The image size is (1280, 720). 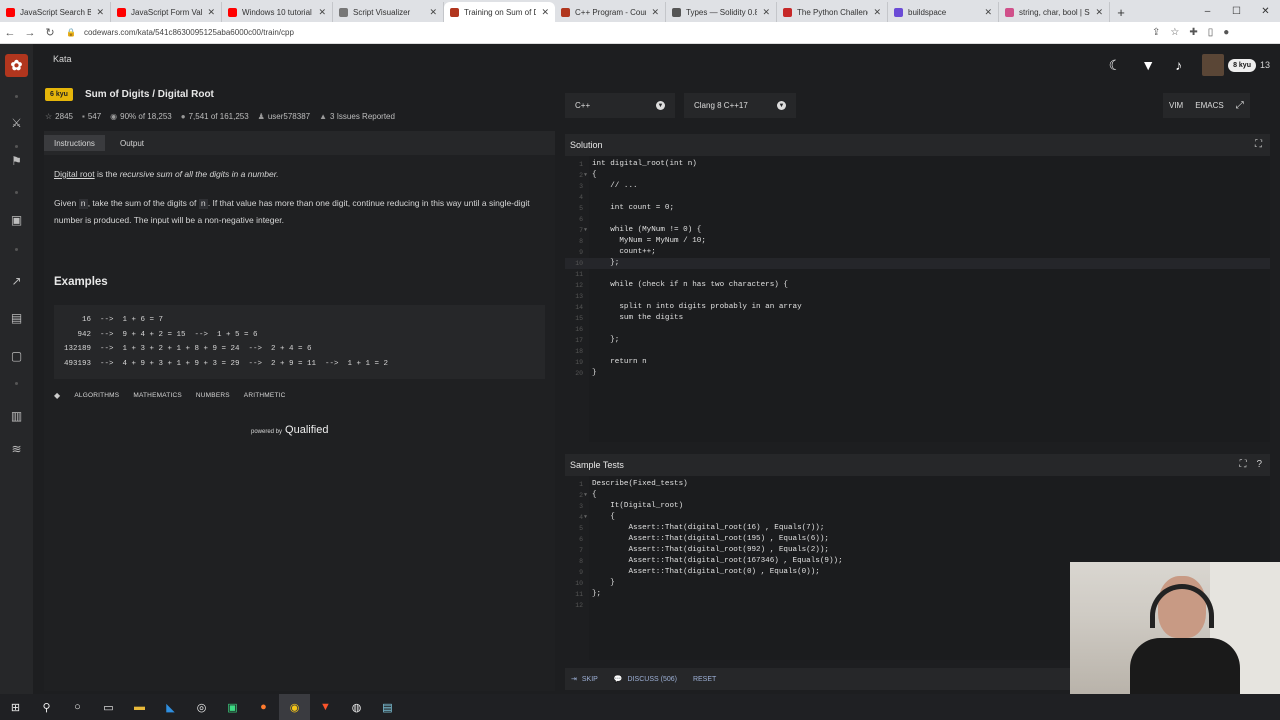 I want to click on extensions-icon: ✚, so click(x=1193, y=32).